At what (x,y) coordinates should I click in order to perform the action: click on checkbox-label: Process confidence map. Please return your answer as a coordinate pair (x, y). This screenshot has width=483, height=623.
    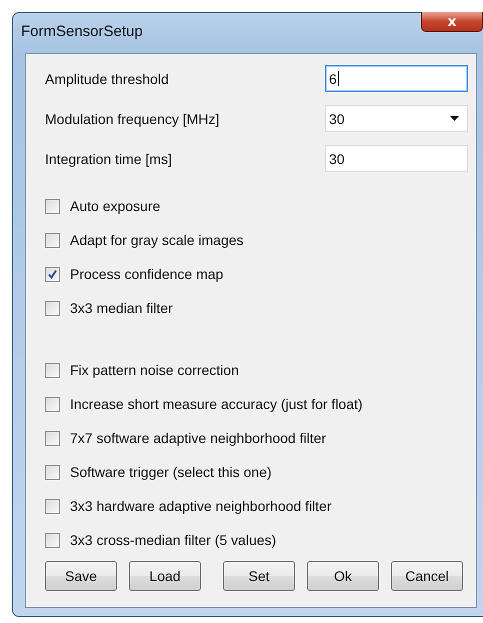
    Looking at the image, I should click on (147, 274).